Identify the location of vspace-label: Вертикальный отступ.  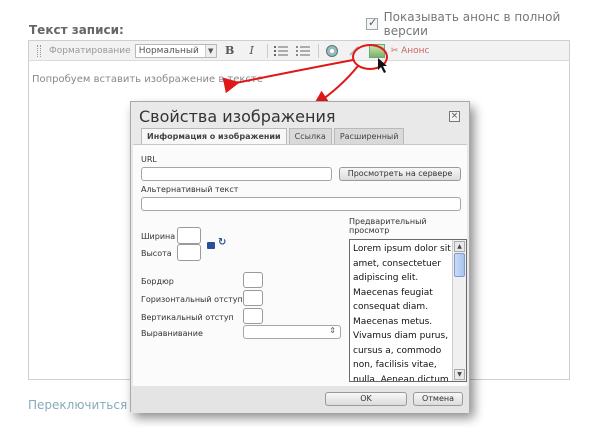
(187, 317).